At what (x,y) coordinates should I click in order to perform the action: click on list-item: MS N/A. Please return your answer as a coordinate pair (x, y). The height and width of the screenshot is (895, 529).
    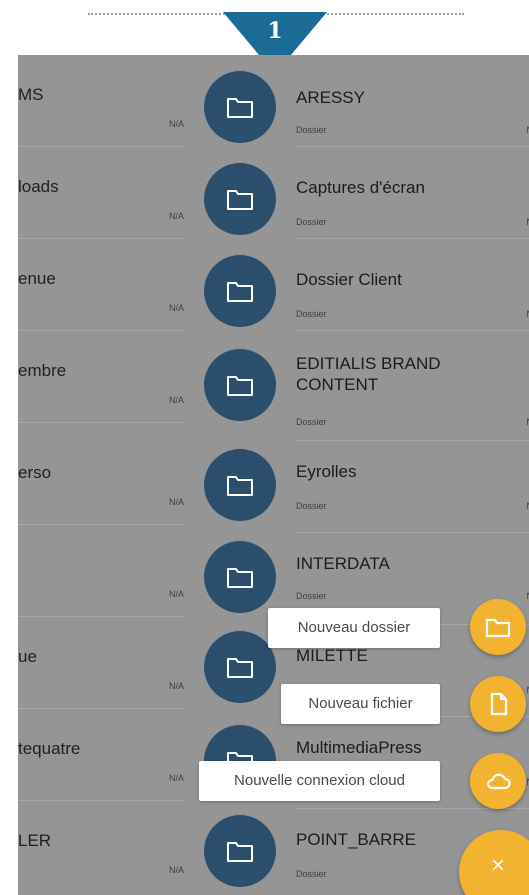
    Looking at the image, I should click on (101, 101).